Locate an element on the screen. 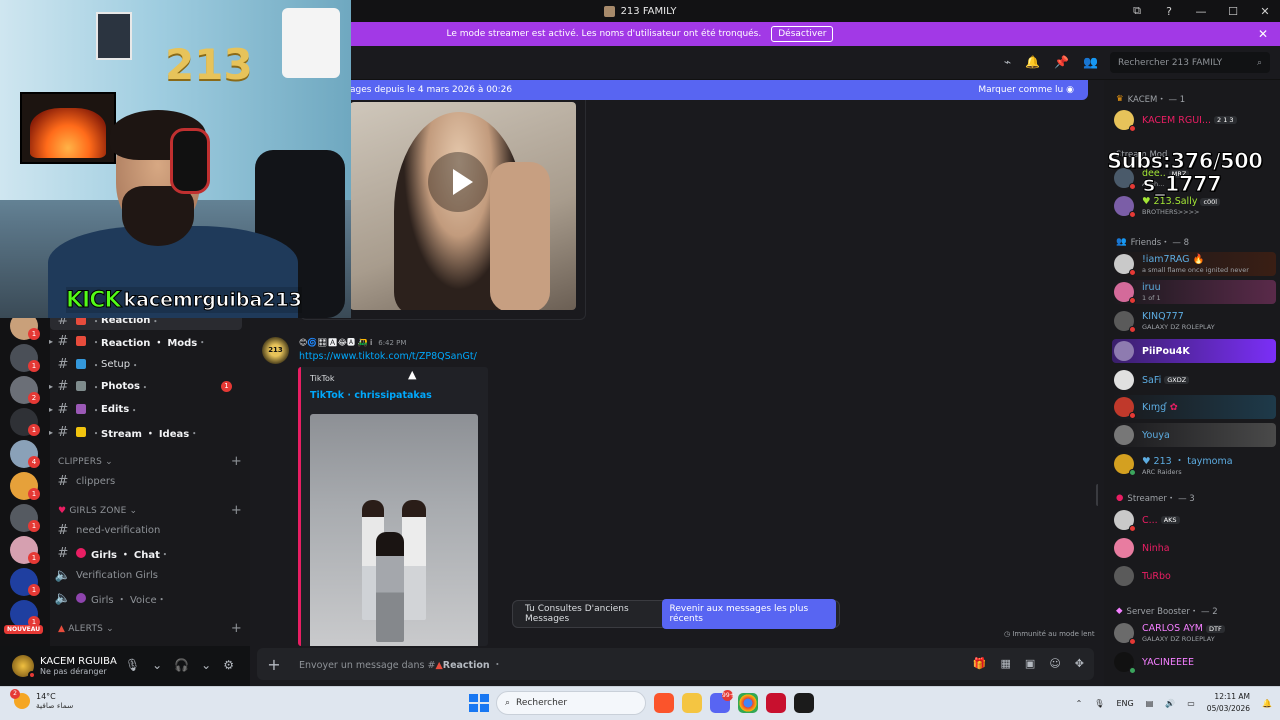  windows-start-icon is located at coordinates (478, 703).